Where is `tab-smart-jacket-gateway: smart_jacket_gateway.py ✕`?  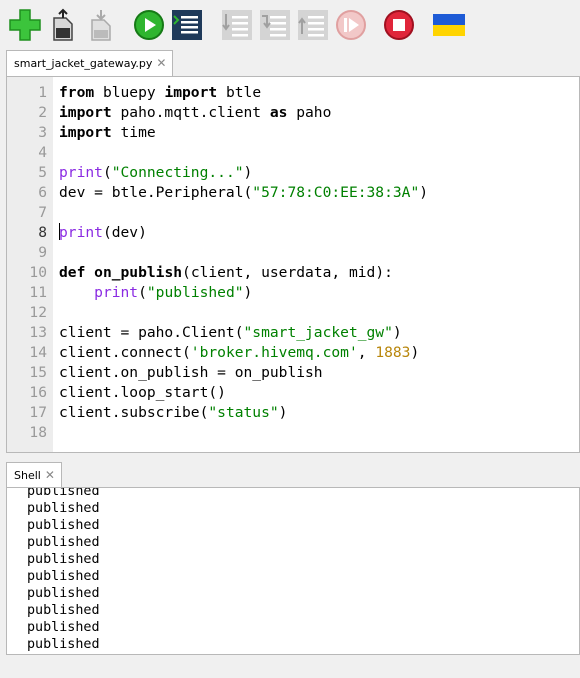
tab-smart-jacket-gateway: smart_jacket_gateway.py ✕ is located at coordinates (90, 63).